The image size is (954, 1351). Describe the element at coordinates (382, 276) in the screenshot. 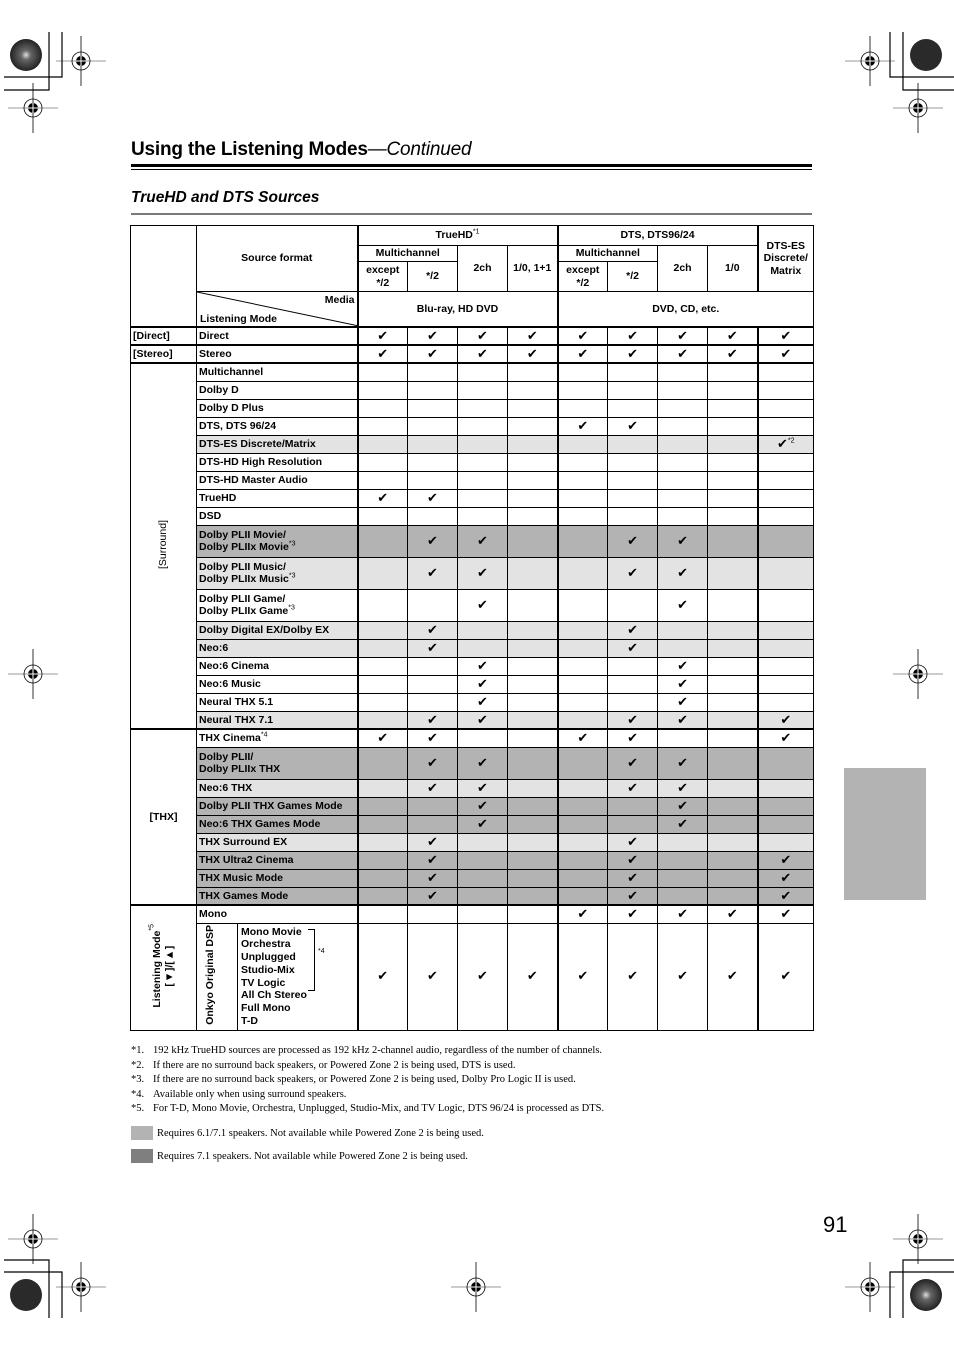

I see `truehd-except2-header: except */2` at that location.